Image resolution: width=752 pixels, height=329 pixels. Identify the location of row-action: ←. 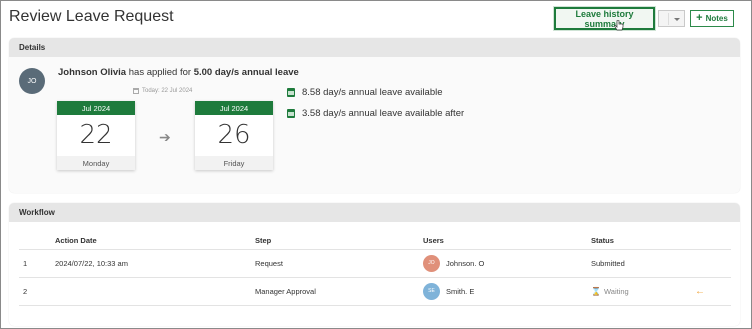
(711, 291).